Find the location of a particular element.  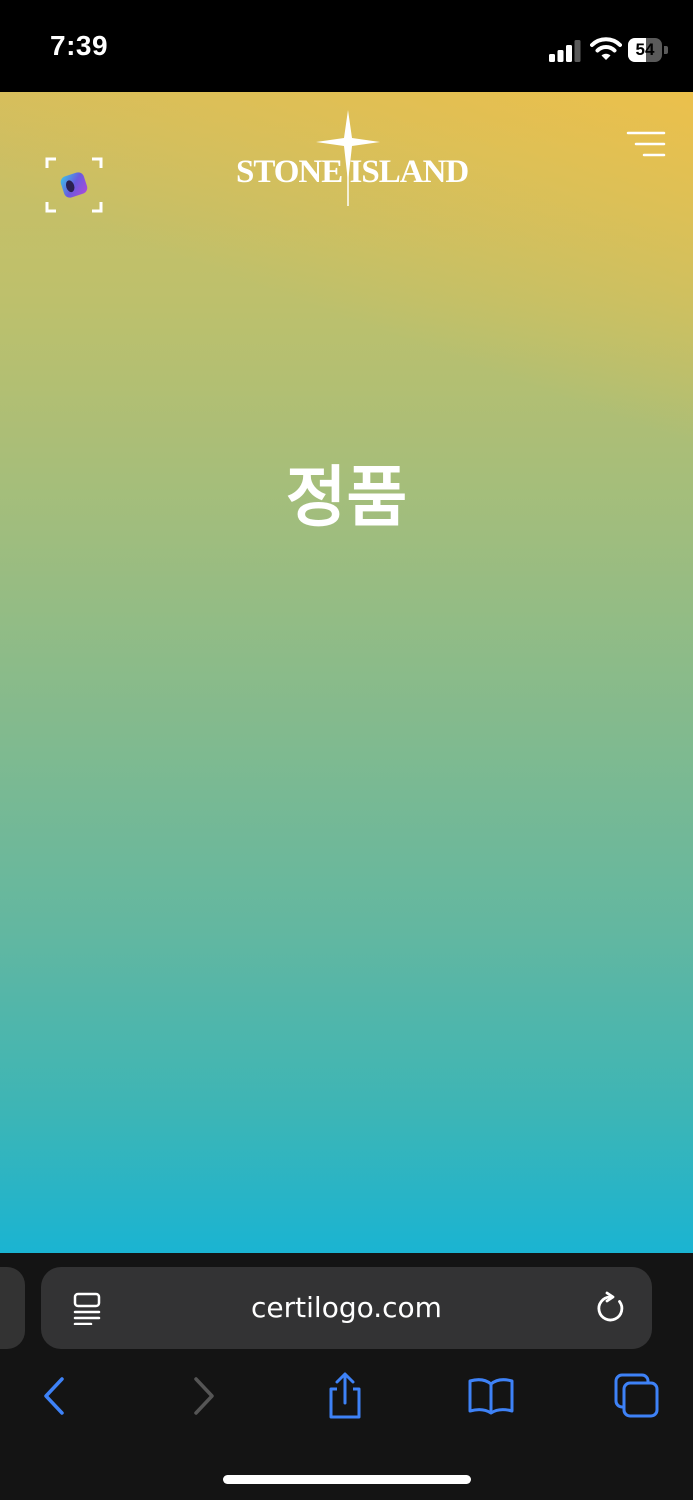

address-bar: certilogo.com is located at coordinates (346, 1308).